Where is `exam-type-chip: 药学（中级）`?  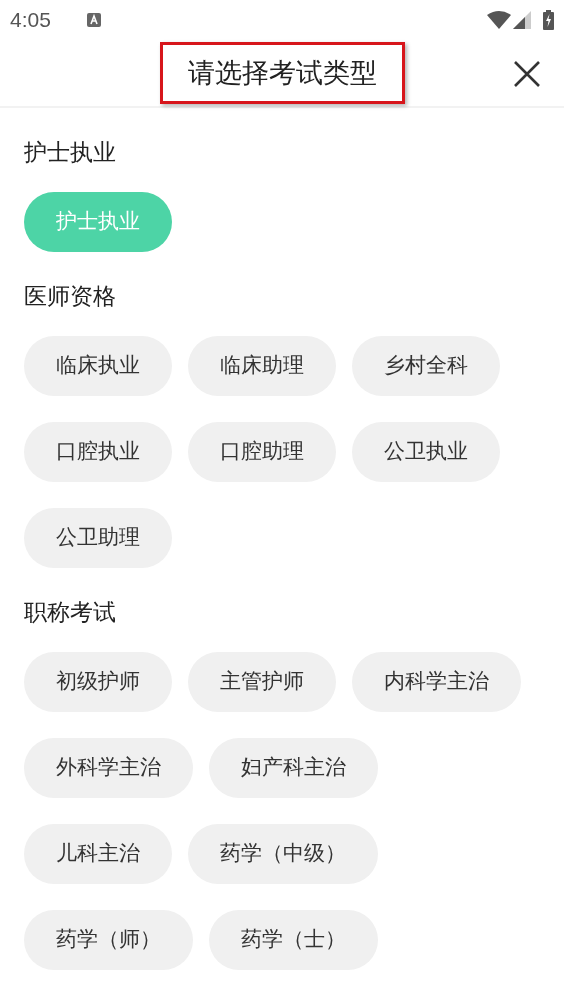
exam-type-chip: 药学（中级） is located at coordinates (283, 854).